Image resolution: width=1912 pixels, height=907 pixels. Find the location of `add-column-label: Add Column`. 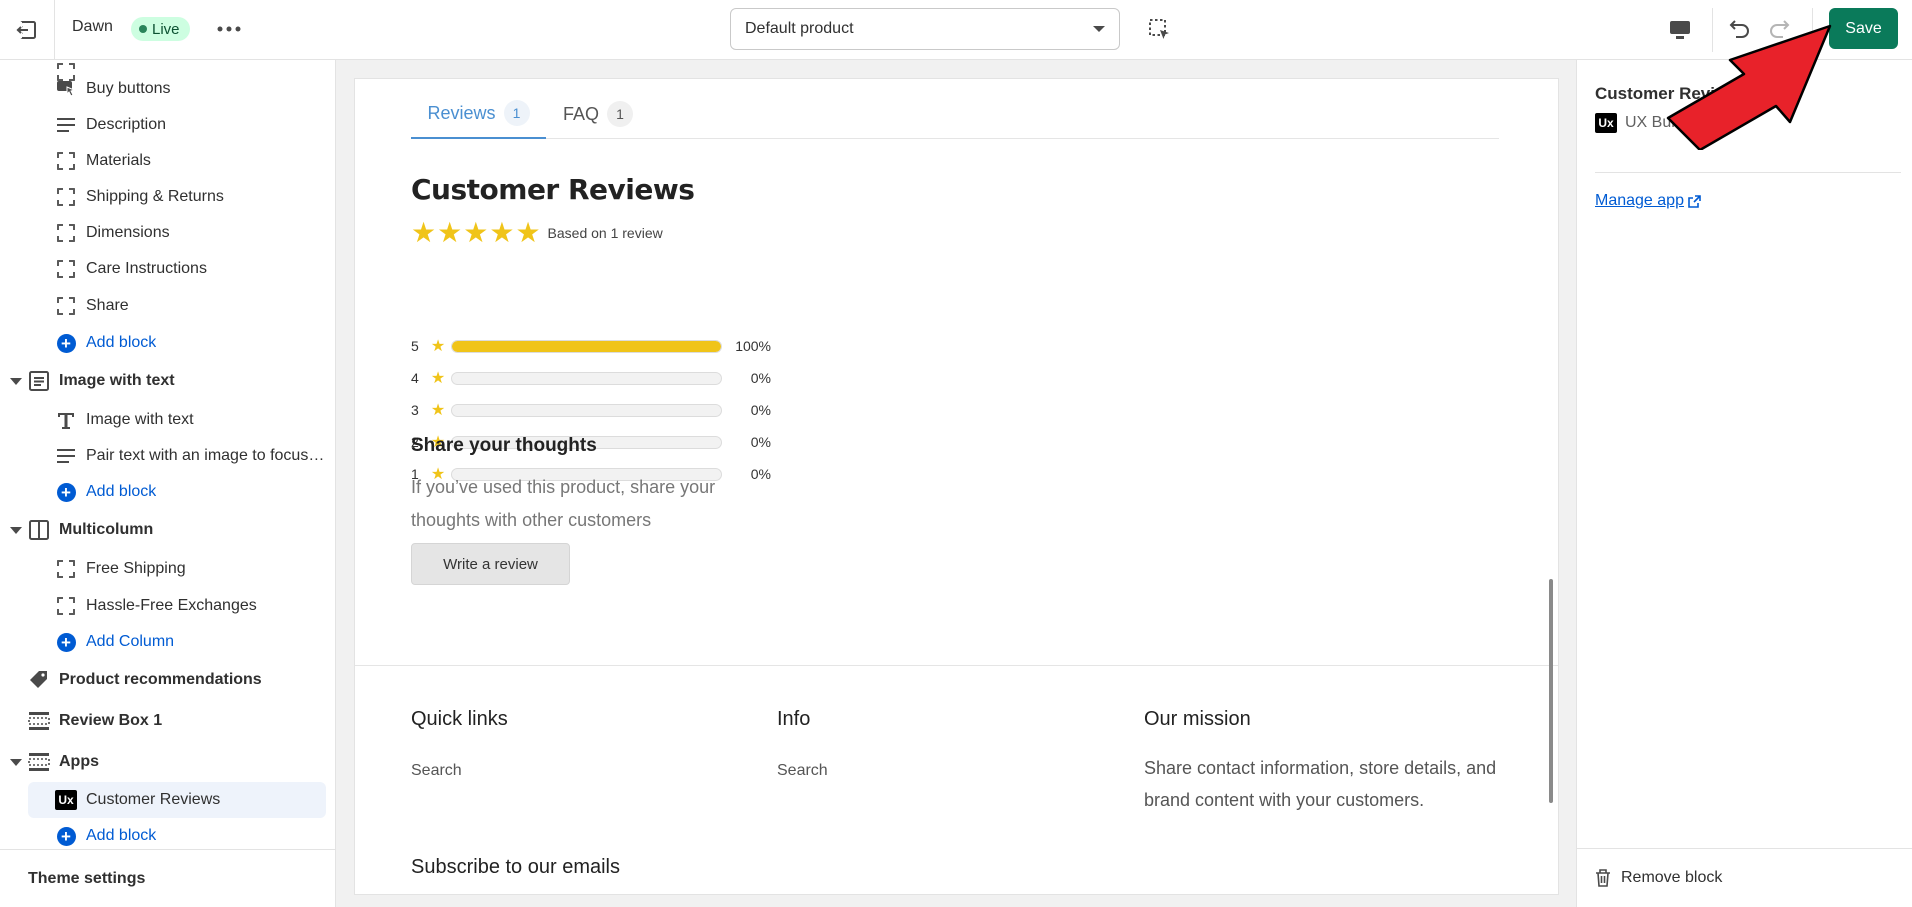

add-column-label: Add Column is located at coordinates (130, 641).